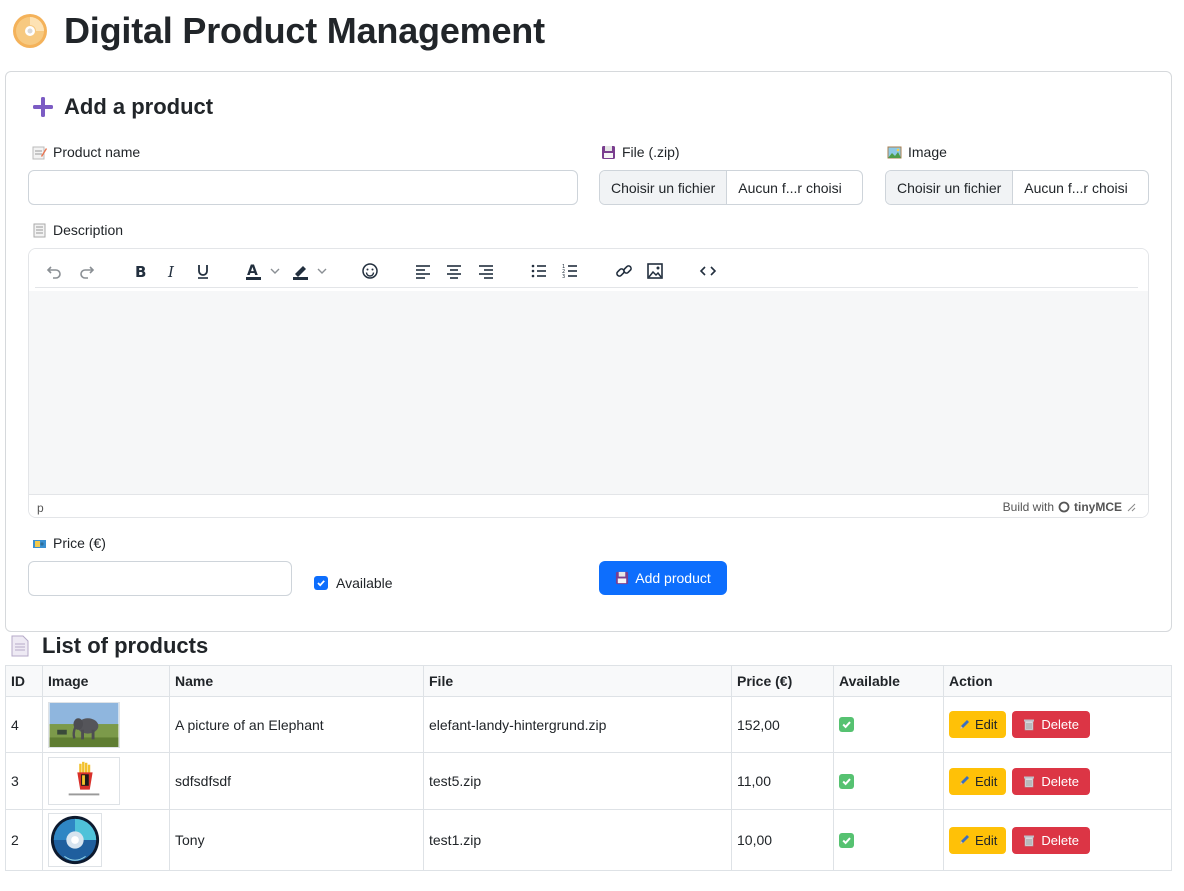 The width and height of the screenshot is (1184, 891). I want to click on italic-icon: I, so click(171, 271).